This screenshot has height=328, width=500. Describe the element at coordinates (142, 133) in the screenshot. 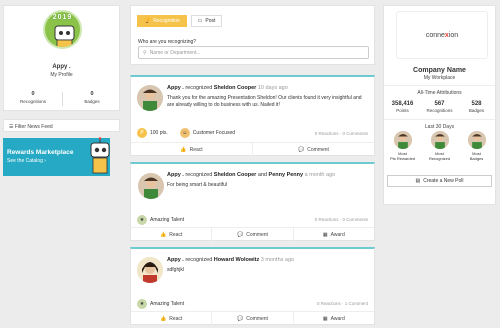

I see `points-icon: P` at that location.